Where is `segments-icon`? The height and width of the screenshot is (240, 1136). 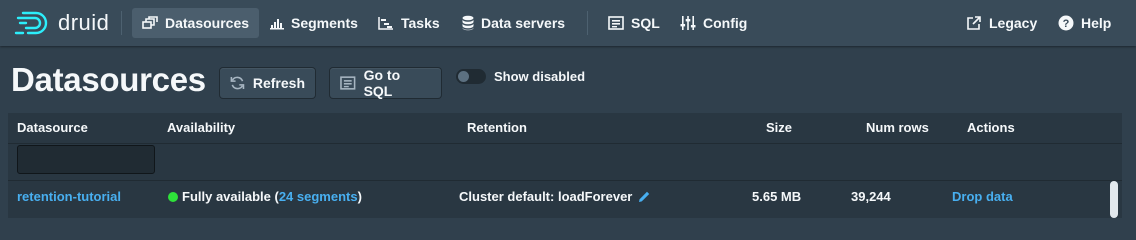
segments-icon is located at coordinates (277, 24).